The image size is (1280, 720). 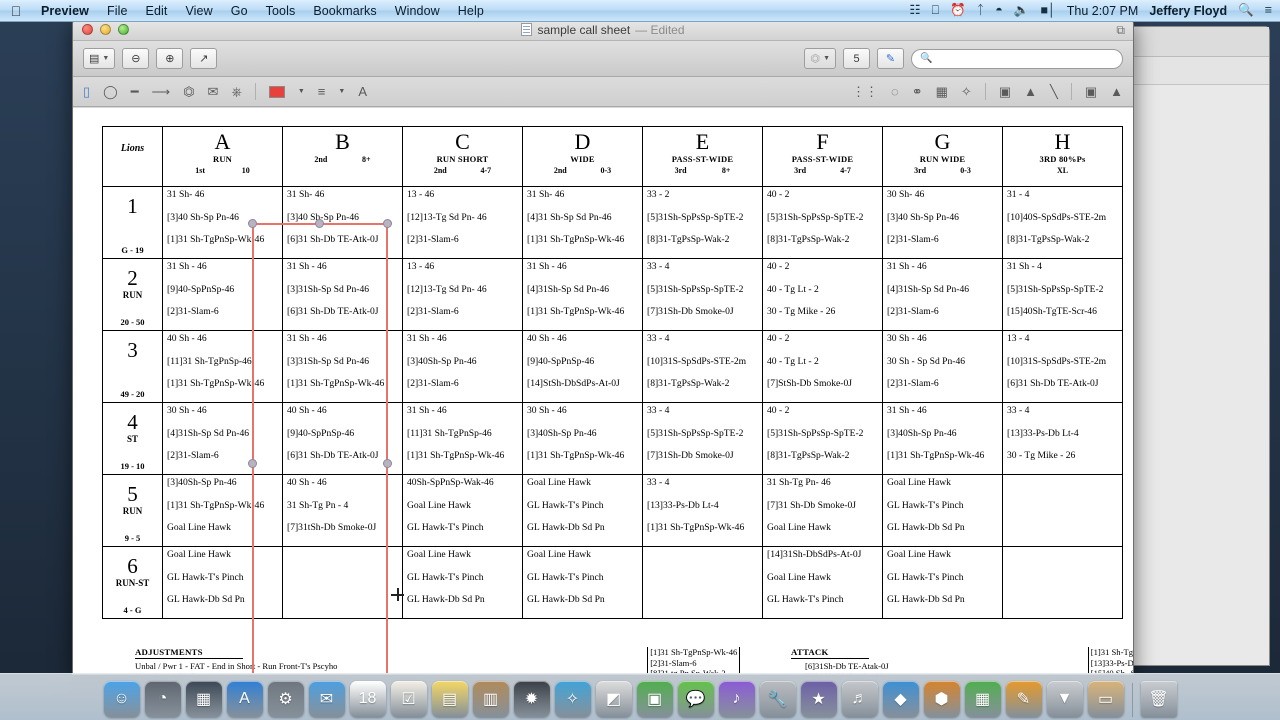 What do you see at coordinates (1105, 699) in the screenshot?
I see `dock-item-documents: ▭` at bounding box center [1105, 699].